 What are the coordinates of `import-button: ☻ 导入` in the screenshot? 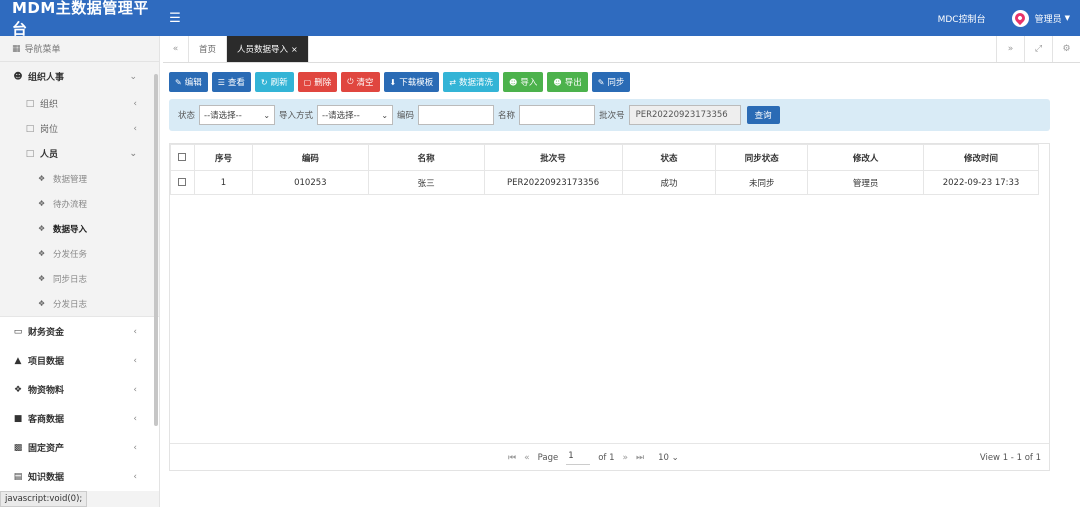 It's located at (523, 82).